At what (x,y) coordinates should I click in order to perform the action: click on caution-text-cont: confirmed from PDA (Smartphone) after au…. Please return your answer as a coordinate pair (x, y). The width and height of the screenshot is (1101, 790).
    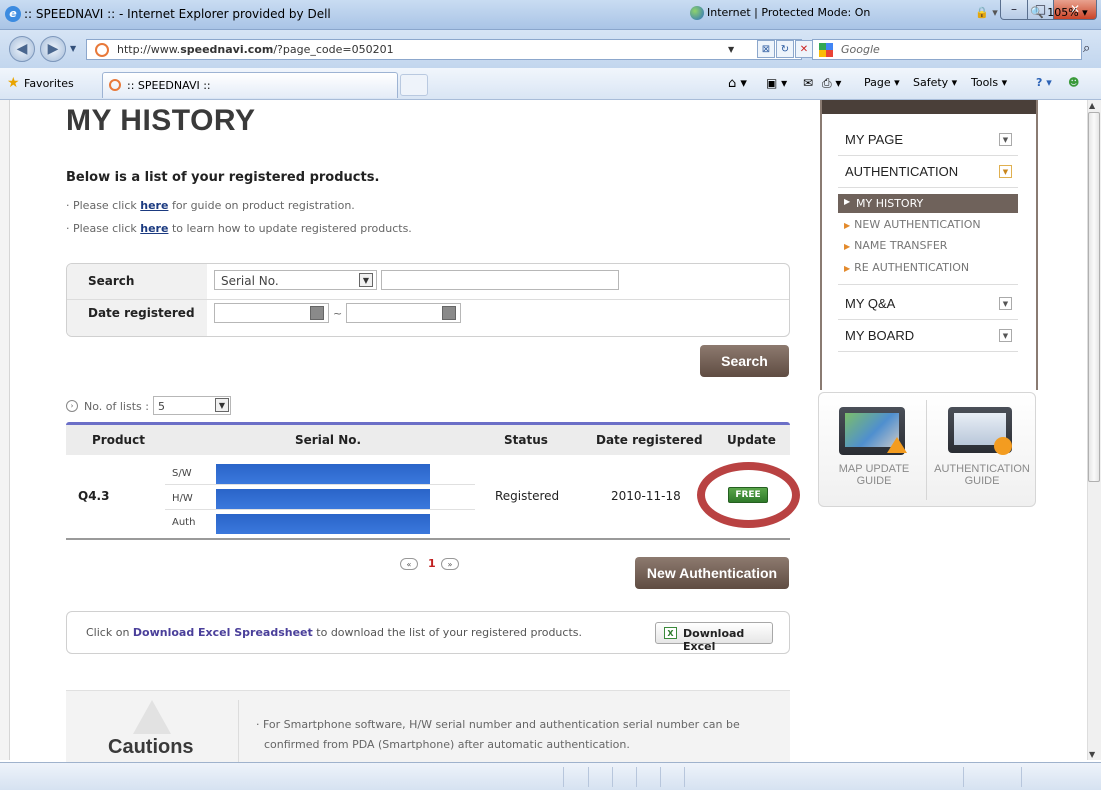
    Looking at the image, I should click on (447, 744).